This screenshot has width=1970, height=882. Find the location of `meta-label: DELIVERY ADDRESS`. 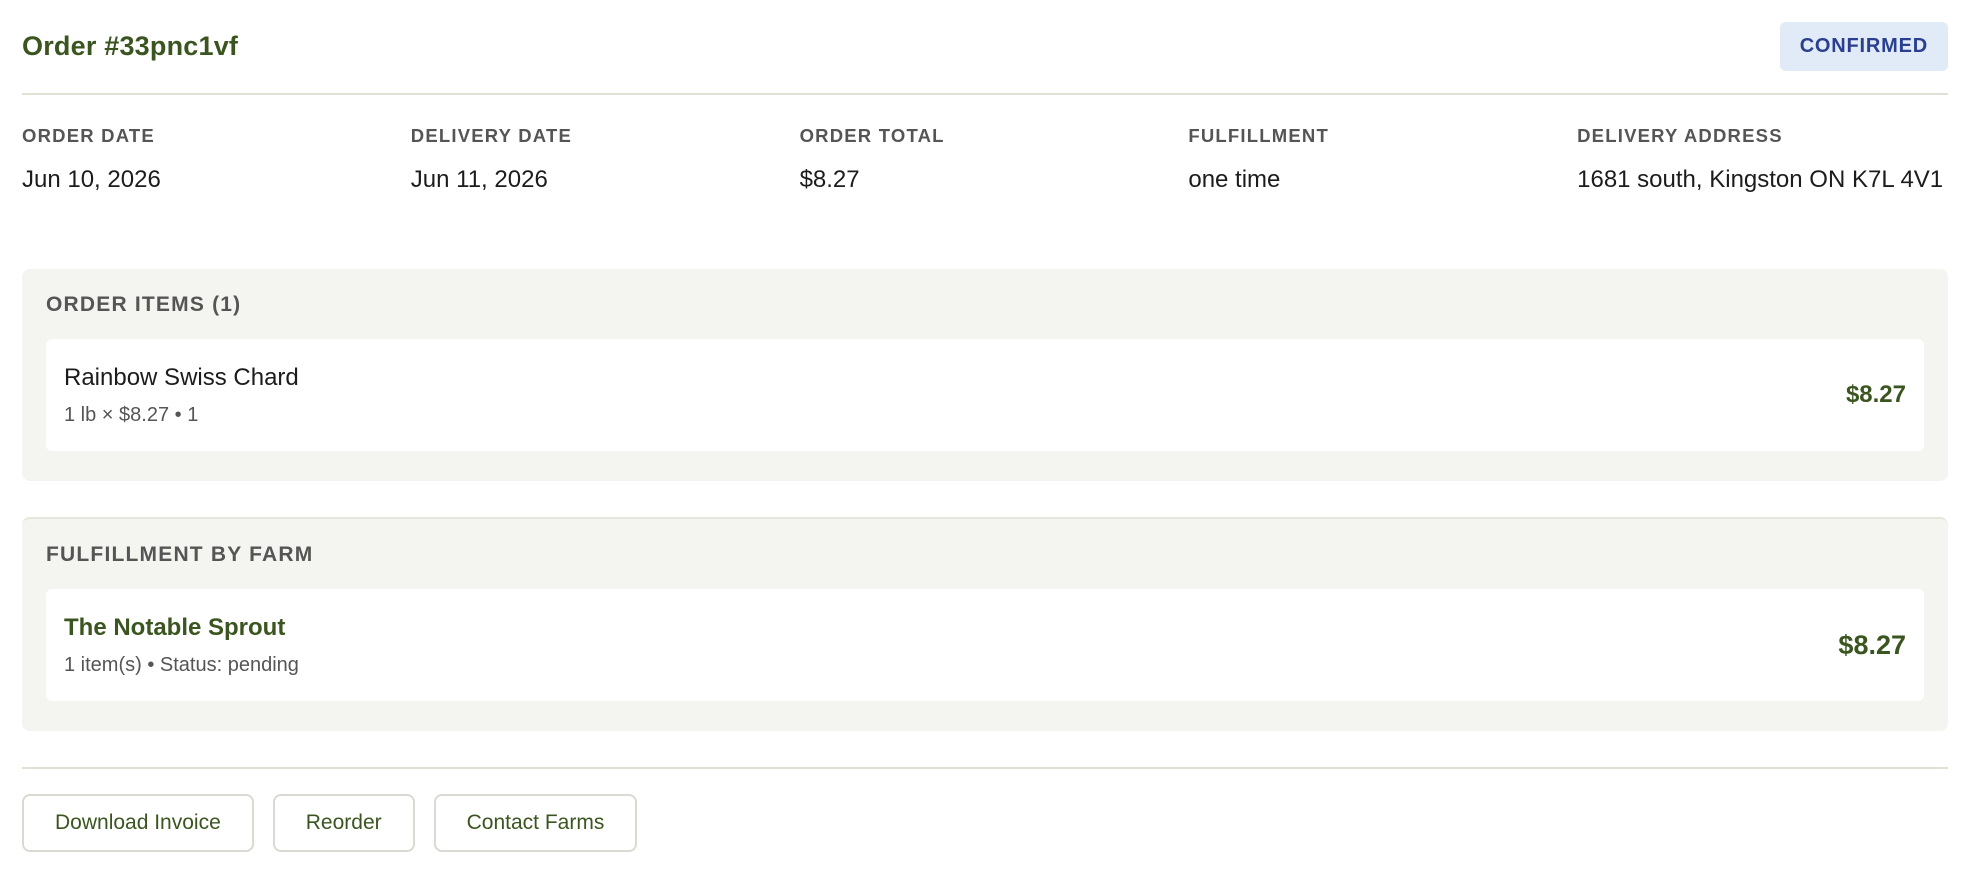

meta-label: DELIVERY ADDRESS is located at coordinates (1680, 135).